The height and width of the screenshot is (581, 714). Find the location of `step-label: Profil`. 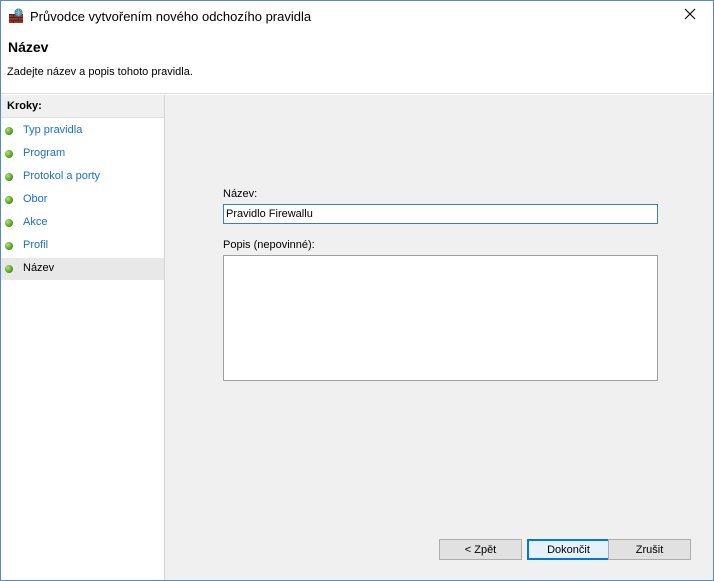

step-label: Profil is located at coordinates (36, 245).